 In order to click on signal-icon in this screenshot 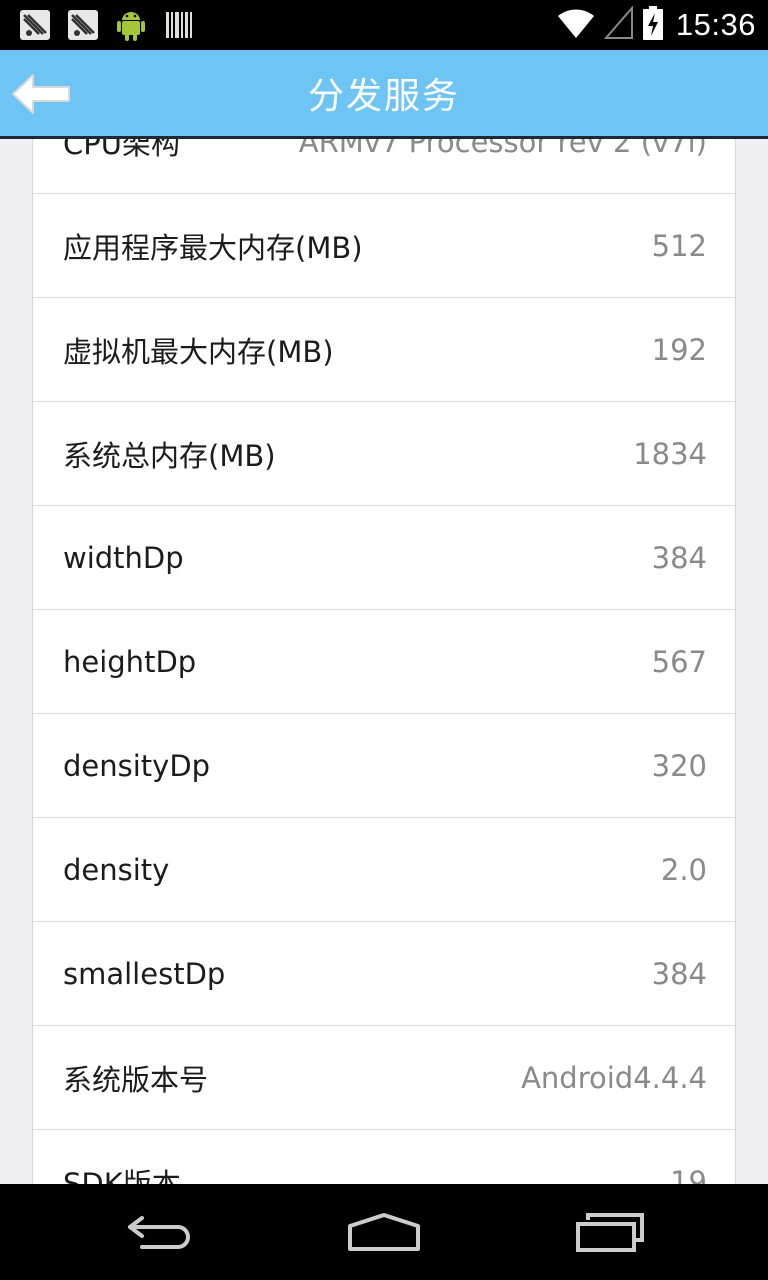, I will do `click(618, 24)`.